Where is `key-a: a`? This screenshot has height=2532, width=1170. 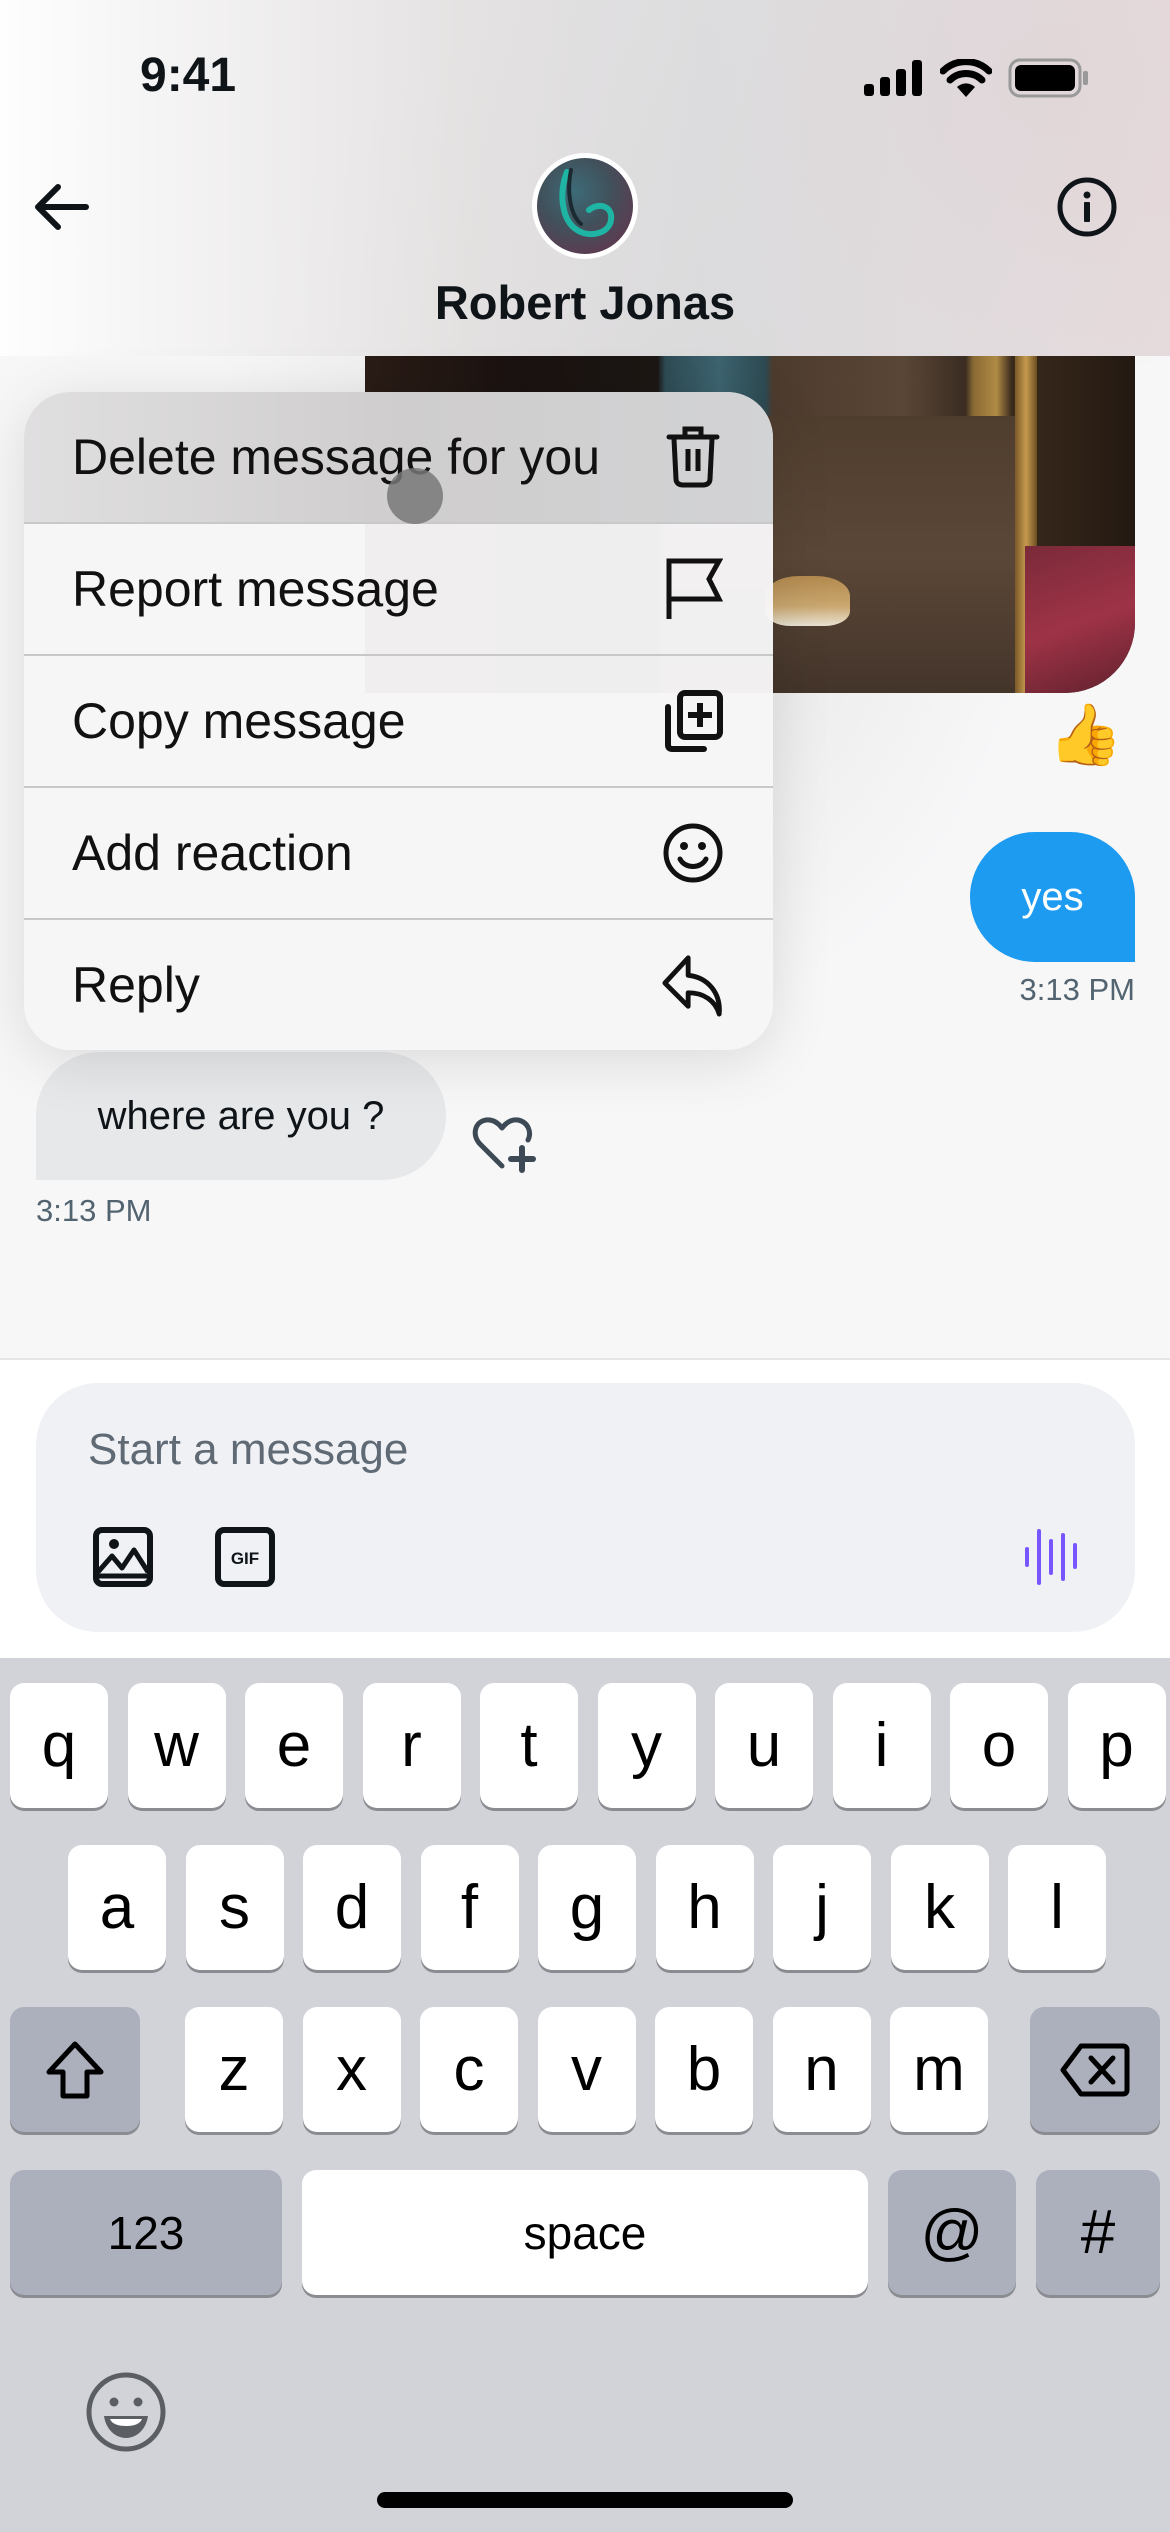
key-a: a is located at coordinates (117, 1907).